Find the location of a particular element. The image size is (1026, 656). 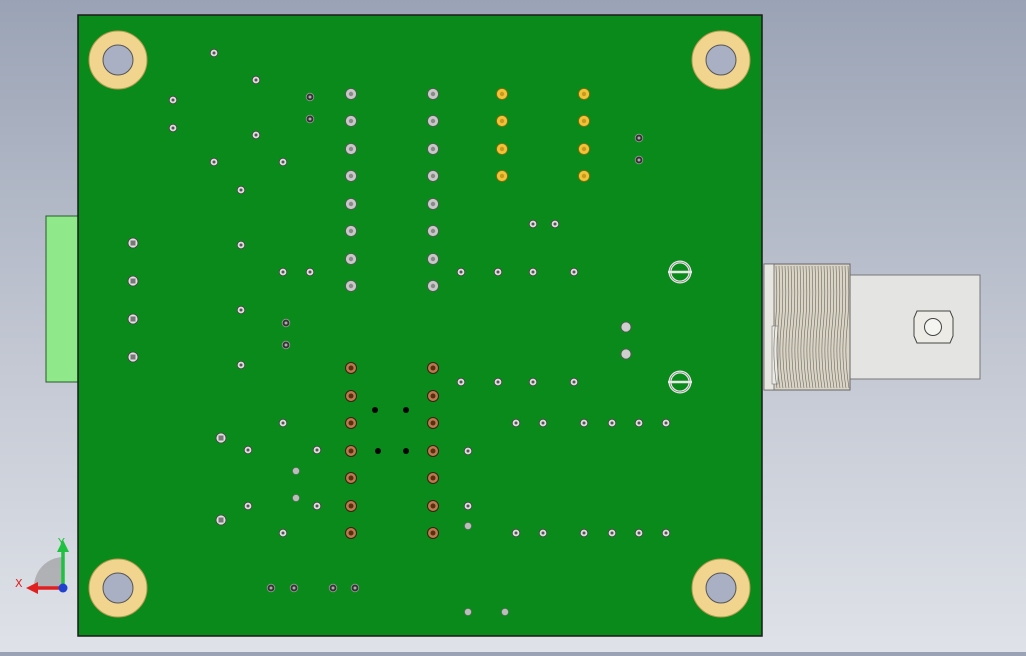

mounting-hole-top-left is located at coordinates (118, 60).